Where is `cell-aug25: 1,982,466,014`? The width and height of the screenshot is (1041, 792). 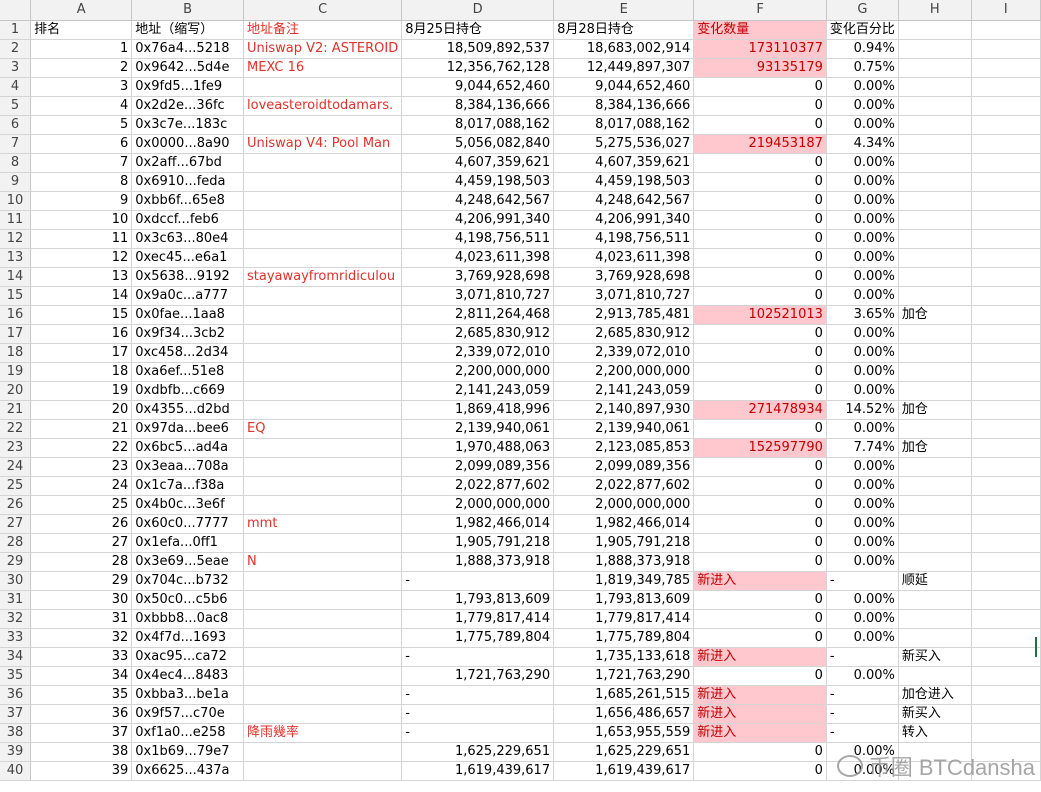 cell-aug25: 1,982,466,014 is located at coordinates (478, 524).